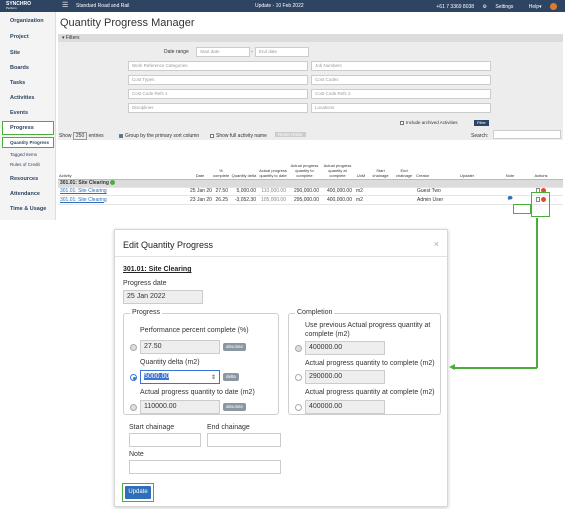  I want to click on end-chainage-input, so click(244, 440).